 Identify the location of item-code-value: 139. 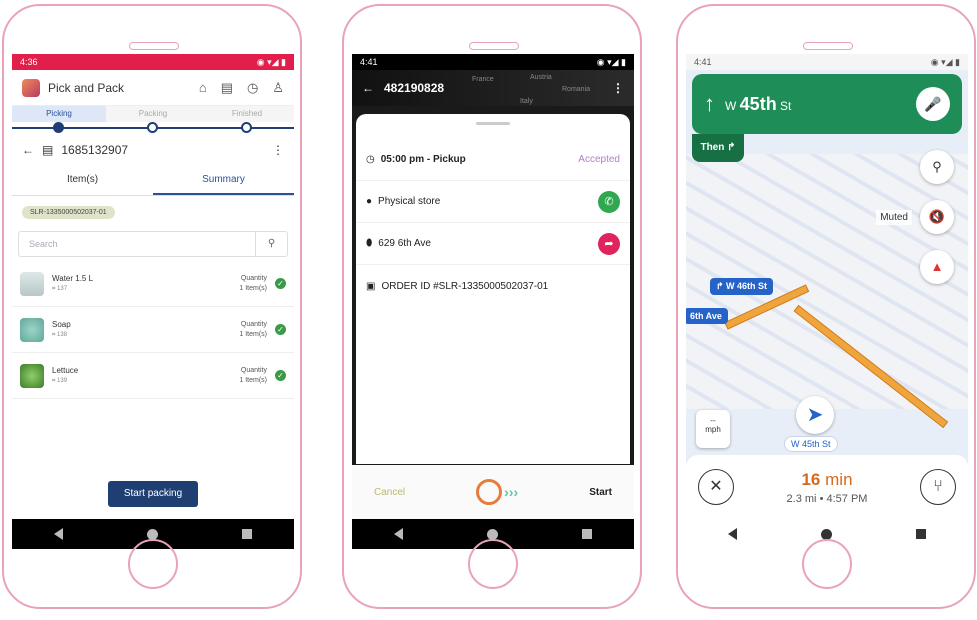
(62, 381).